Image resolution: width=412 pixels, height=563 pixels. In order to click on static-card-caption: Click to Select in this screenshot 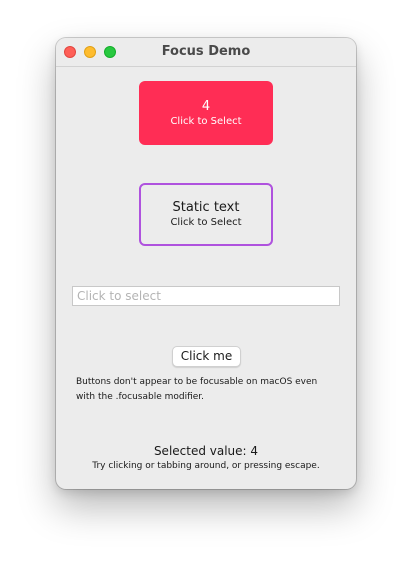, I will do `click(206, 222)`.